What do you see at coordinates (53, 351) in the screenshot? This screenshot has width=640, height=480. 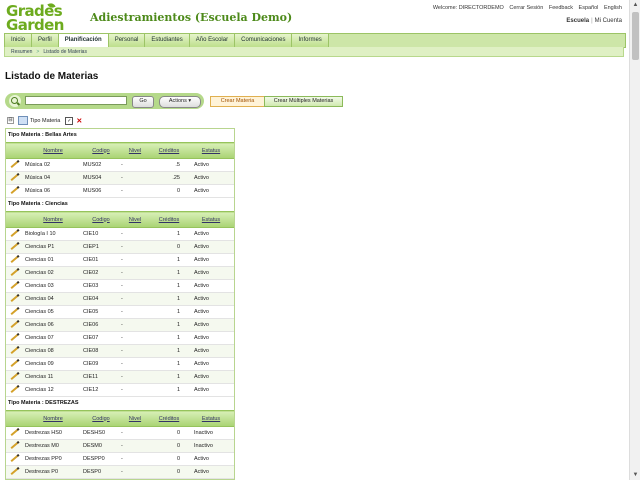 I see `cell-name: Ciencias 08` at bounding box center [53, 351].